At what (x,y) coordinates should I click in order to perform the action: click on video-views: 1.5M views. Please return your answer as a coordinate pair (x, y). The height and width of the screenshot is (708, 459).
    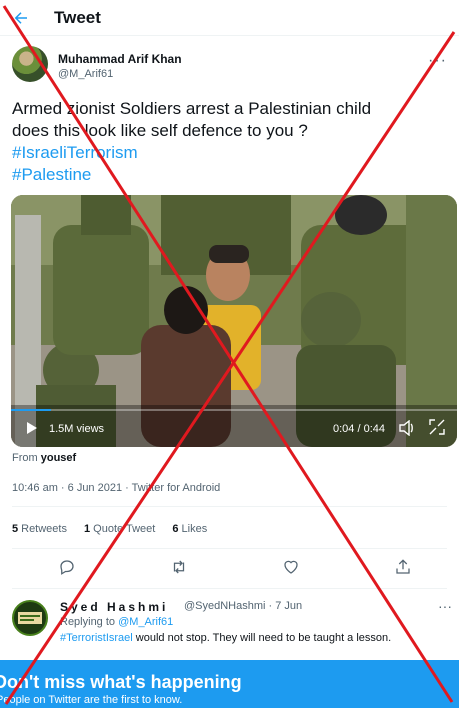
    Looking at the image, I should click on (77, 429).